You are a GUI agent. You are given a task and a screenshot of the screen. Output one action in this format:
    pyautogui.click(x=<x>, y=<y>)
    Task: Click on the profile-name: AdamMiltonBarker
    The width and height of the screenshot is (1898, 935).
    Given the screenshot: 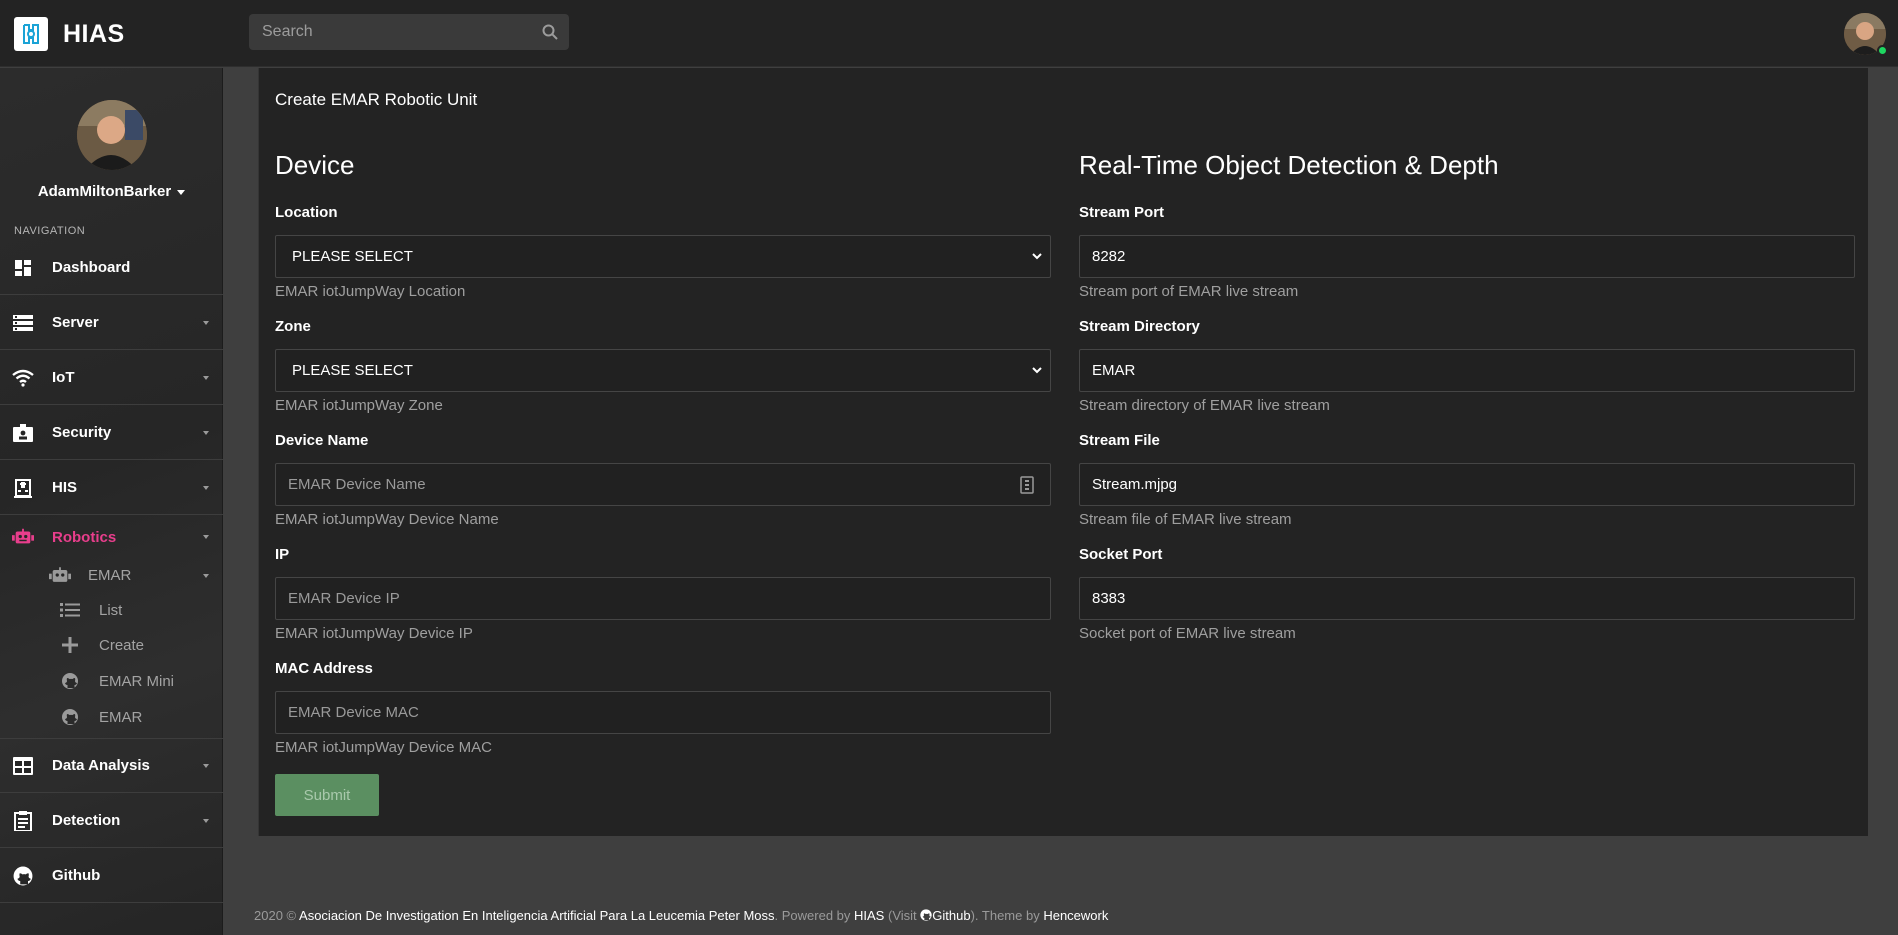 What is the action you would take?
    pyautogui.click(x=111, y=191)
    